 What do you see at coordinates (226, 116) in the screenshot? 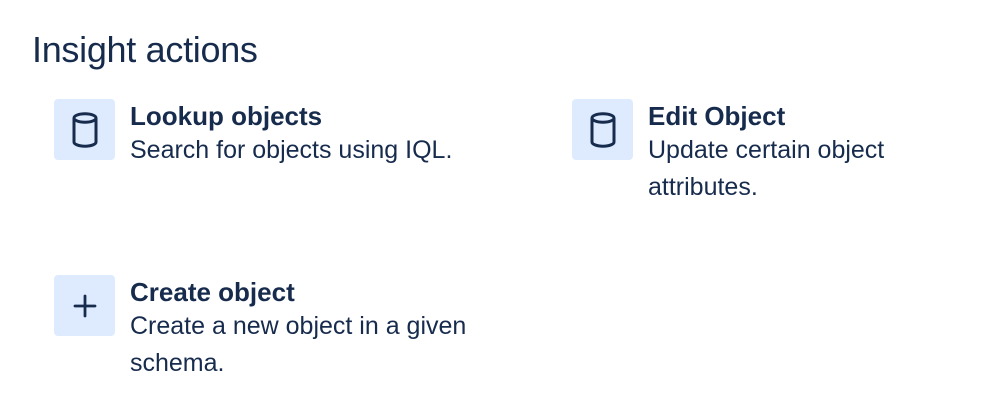
I see `action-title: Lookup objects` at bounding box center [226, 116].